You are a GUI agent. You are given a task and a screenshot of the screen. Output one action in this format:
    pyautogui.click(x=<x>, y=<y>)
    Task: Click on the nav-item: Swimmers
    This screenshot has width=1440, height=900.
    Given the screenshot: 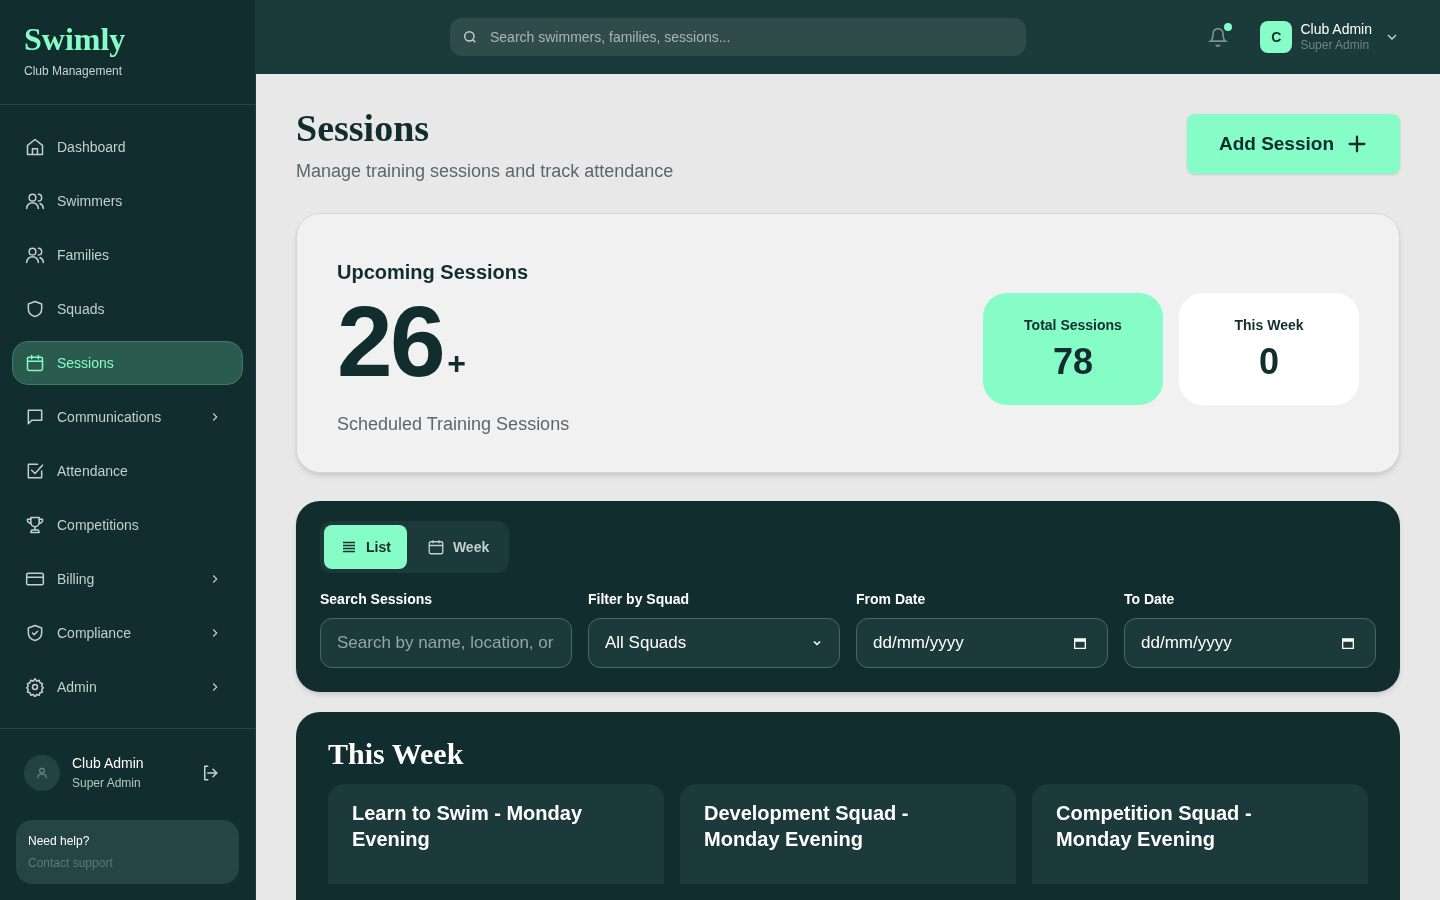 What is the action you would take?
    pyautogui.click(x=127, y=201)
    